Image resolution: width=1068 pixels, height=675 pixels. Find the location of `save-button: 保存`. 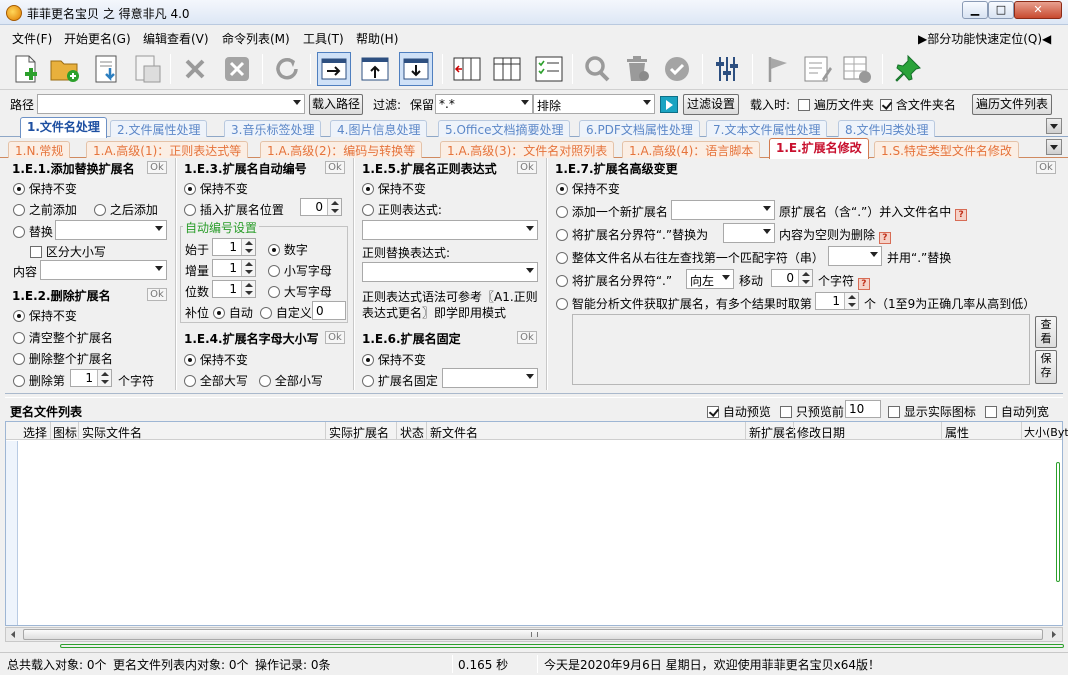

save-button: 保存 is located at coordinates (1046, 367).